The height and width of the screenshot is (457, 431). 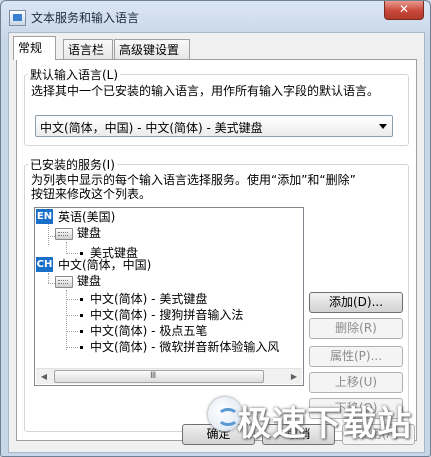 I want to click on move-up-button: 上移(U), so click(x=356, y=382).